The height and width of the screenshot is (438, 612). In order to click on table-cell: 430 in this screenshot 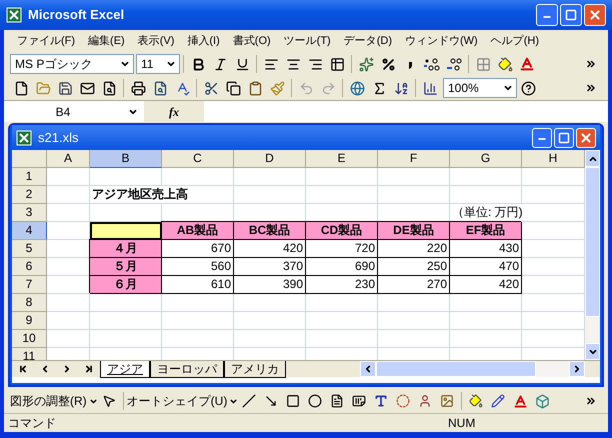, I will do `click(486, 249)`.